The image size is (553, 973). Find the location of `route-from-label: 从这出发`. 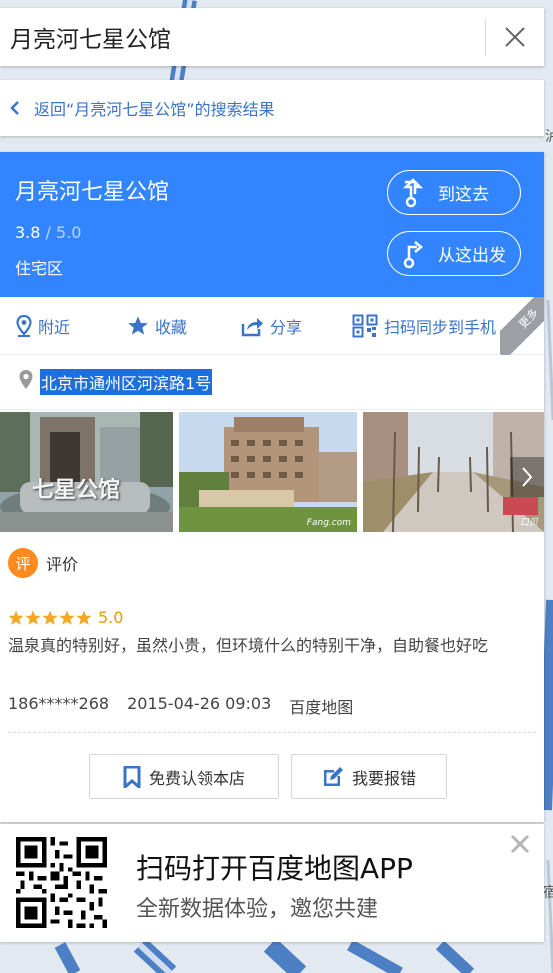

route-from-label: 从这出发 is located at coordinates (472, 256).